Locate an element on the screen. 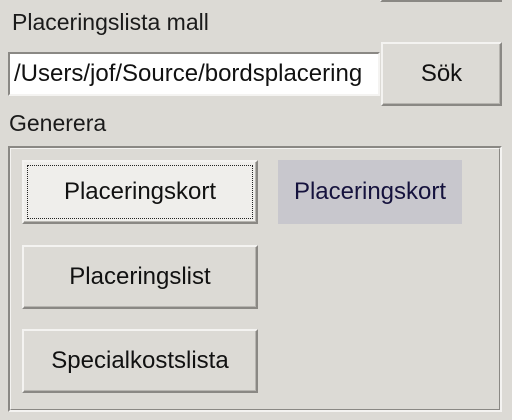 Image resolution: width=512 pixels, height=420 pixels. template-section-label: Placeringslista mall is located at coordinates (110, 22).